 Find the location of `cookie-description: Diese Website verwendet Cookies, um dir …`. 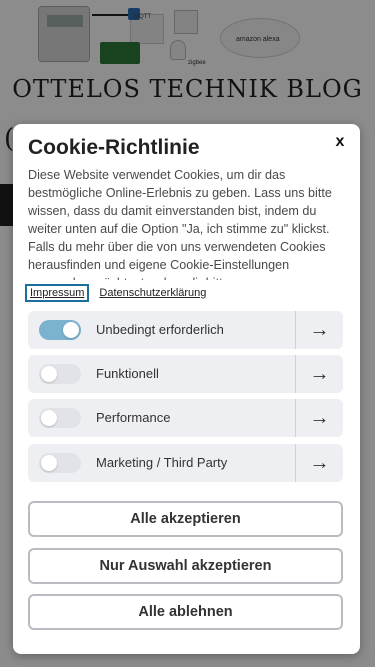

cookie-description: Diese Website verwendet Cookies, um dir … is located at coordinates (180, 224).